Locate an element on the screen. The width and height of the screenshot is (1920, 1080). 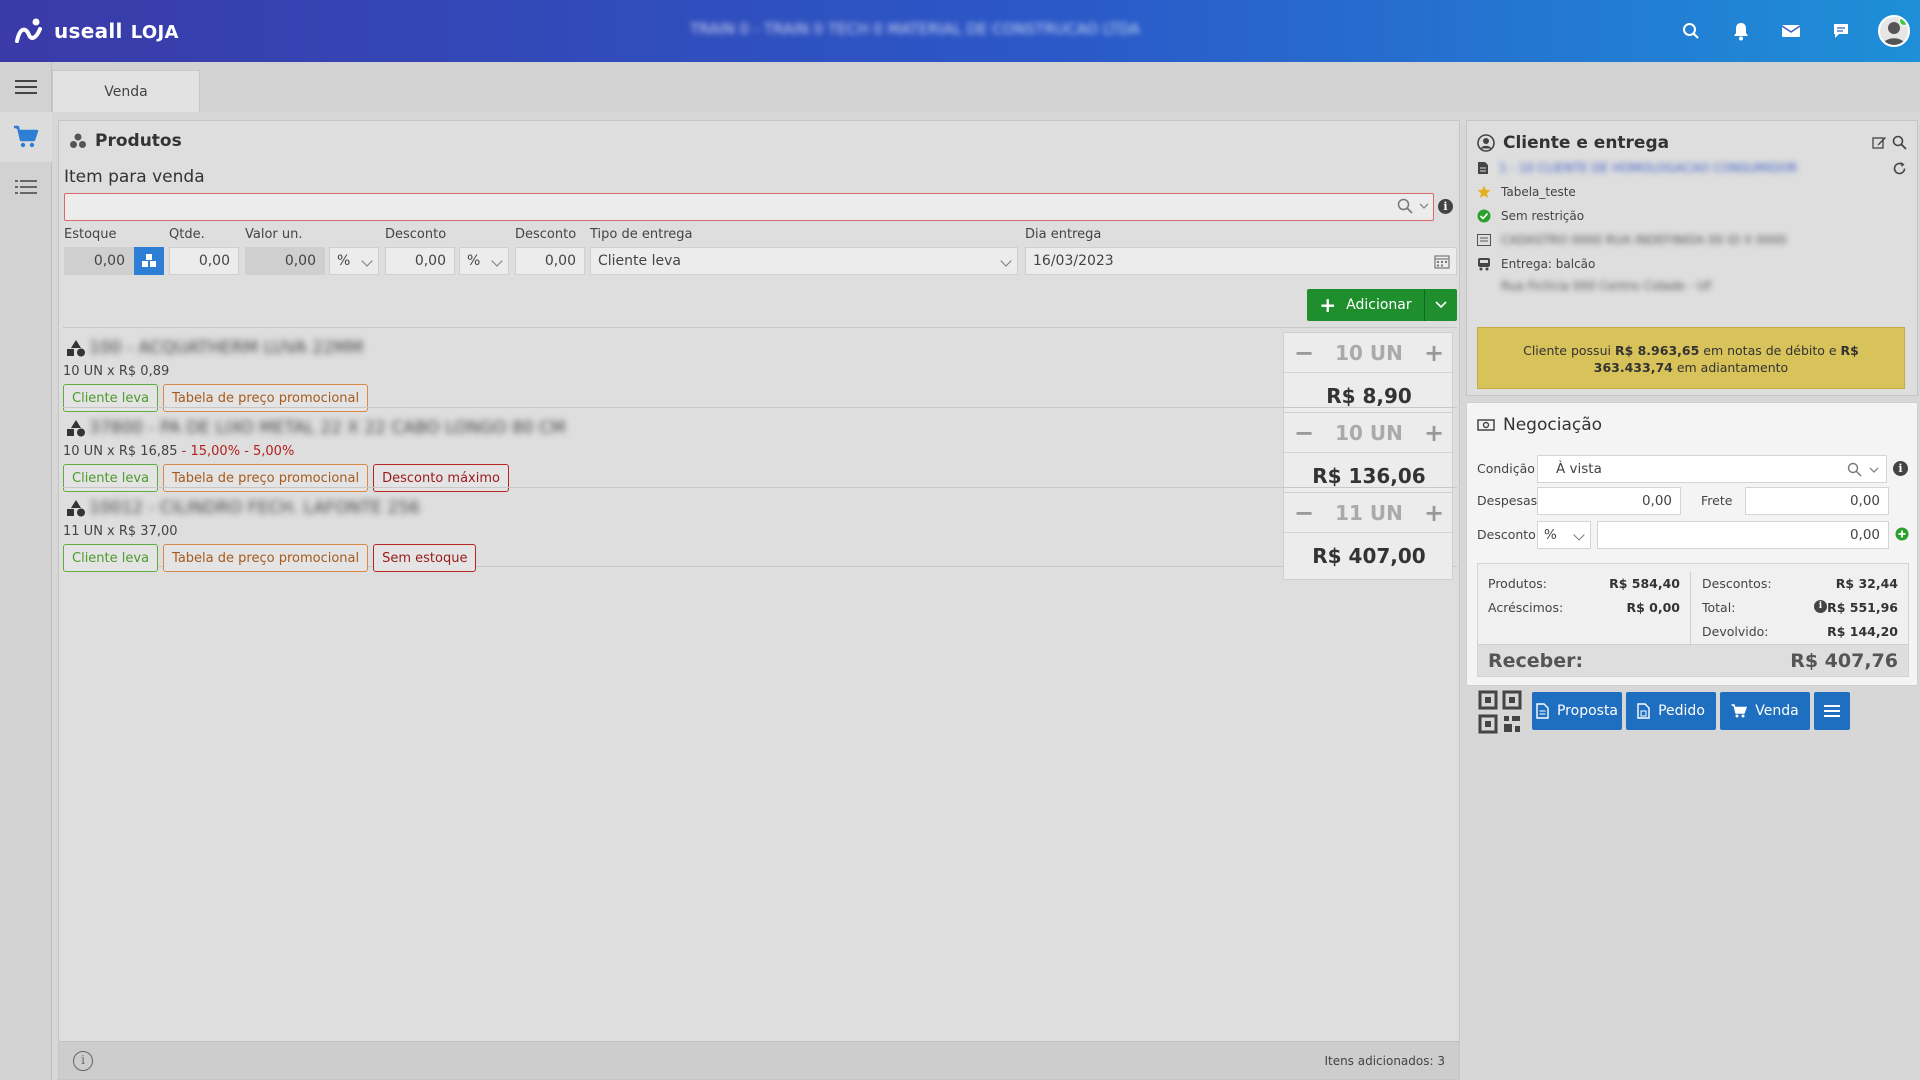
desconto-field: 0,00 is located at coordinates (1743, 535).